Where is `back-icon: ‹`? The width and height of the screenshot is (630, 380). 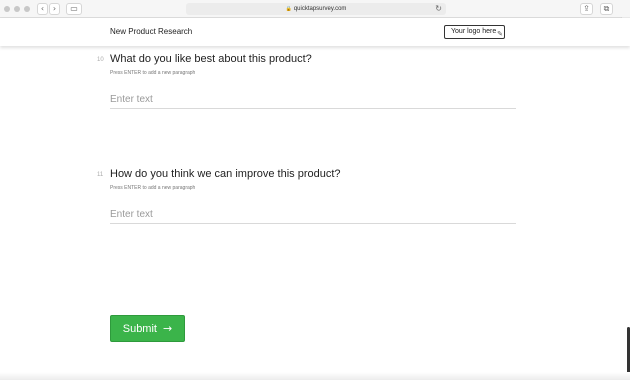 back-icon: ‹ is located at coordinates (42, 9).